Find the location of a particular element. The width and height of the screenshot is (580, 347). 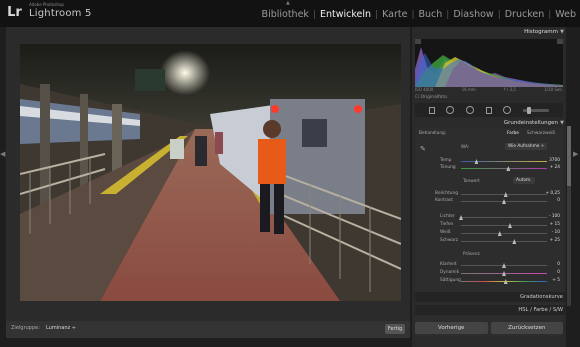

exposure-slider is located at coordinates (504, 194).